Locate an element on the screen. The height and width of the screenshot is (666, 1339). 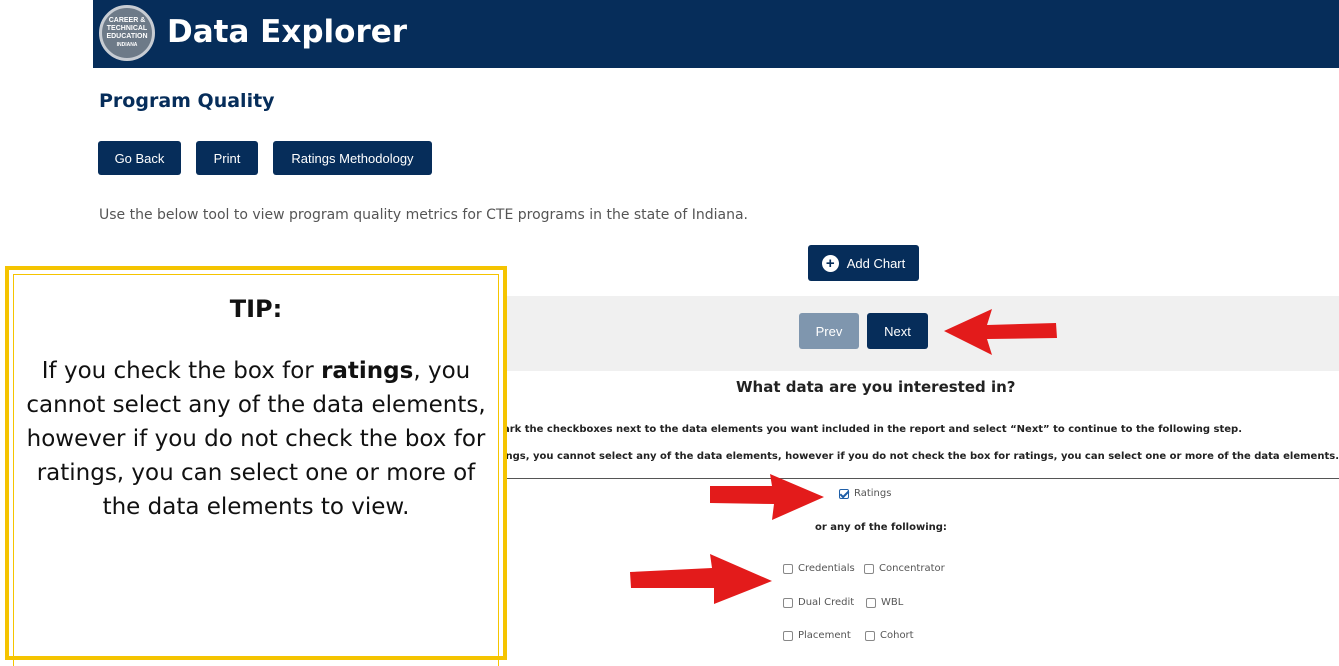
ratings-methodology-button: Ratings Methodology is located at coordinates (352, 158).